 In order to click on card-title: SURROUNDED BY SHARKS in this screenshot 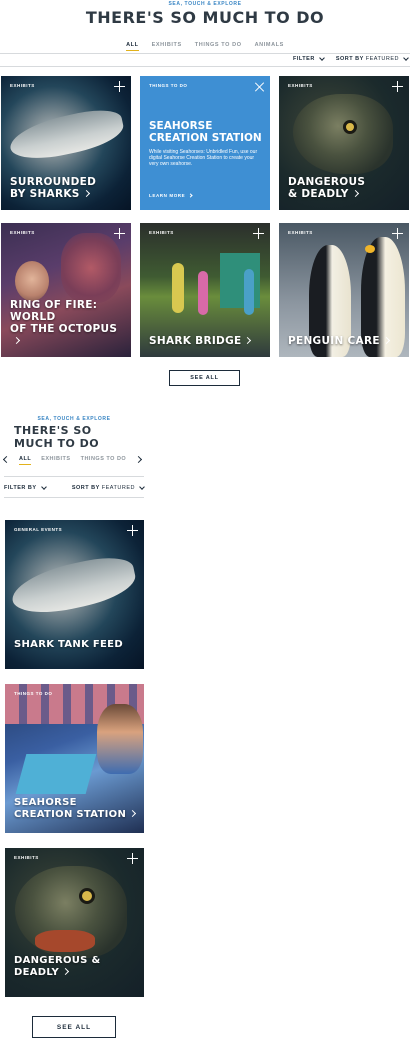, I will do `click(53, 188)`.